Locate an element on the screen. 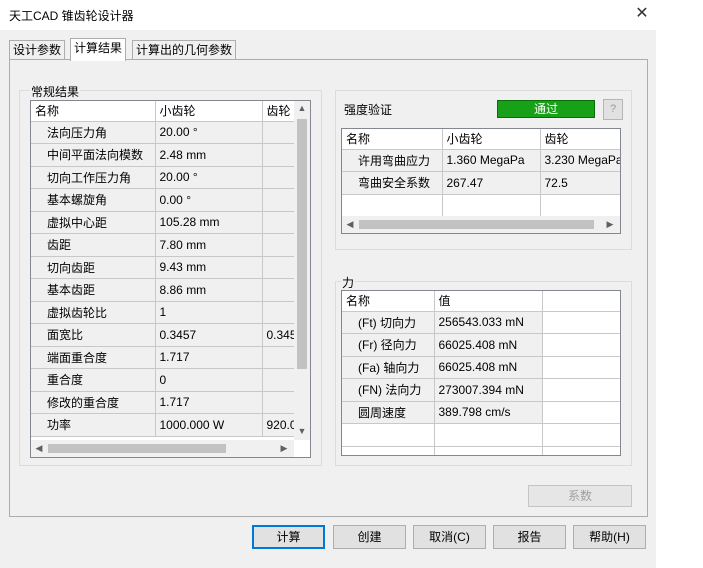 The image size is (703, 568). row-name: 面宽比 is located at coordinates (93, 335).